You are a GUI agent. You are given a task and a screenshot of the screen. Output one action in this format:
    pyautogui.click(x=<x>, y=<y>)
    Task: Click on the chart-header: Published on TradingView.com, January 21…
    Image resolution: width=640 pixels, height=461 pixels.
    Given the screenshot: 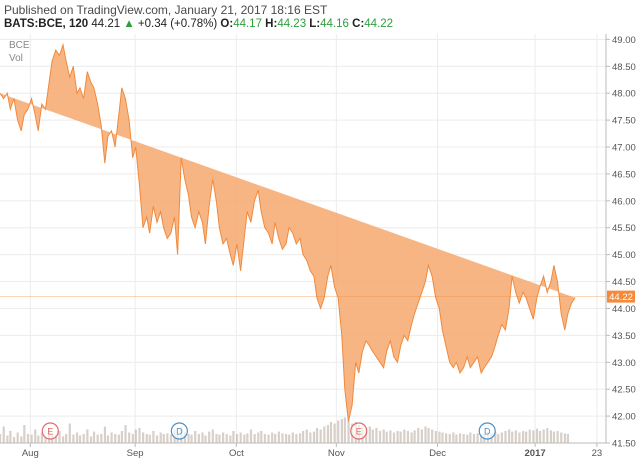 What is the action you would take?
    pyautogui.click(x=320, y=17)
    